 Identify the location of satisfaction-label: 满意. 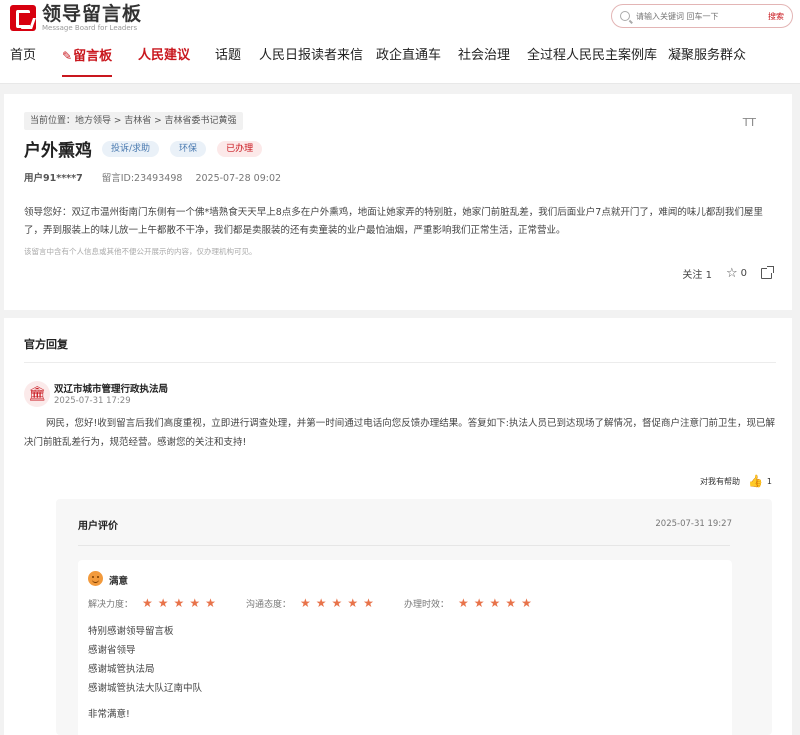
(119, 581).